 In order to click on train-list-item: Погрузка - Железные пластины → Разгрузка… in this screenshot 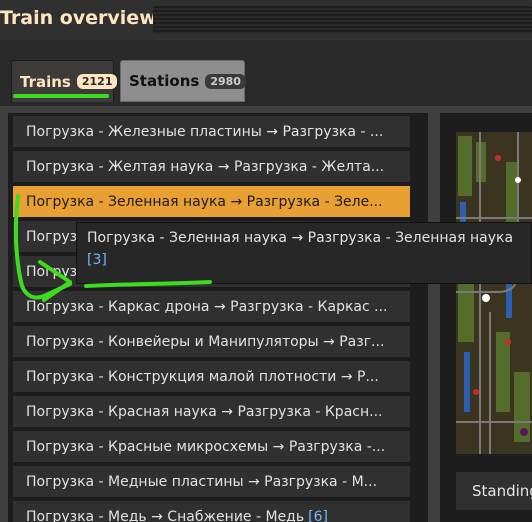, I will do `click(211, 132)`.